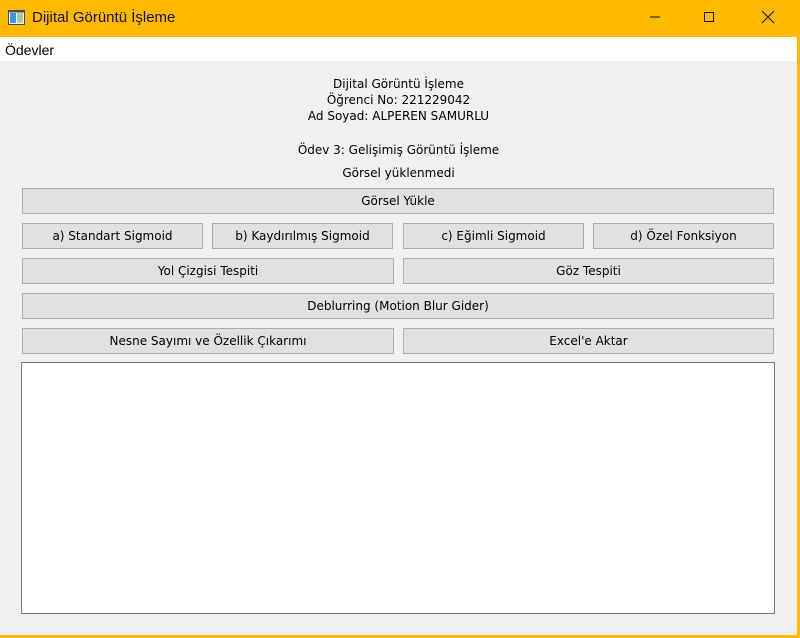 The image size is (800, 638). What do you see at coordinates (588, 271) in the screenshot?
I see `eye-detection-button: Göz Tespiti` at bounding box center [588, 271].